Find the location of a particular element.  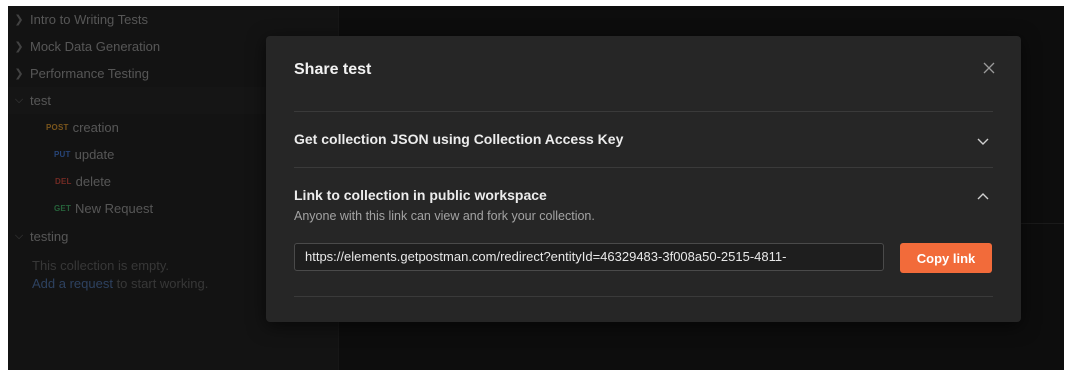

chevron-down-icon is located at coordinates (983, 141).